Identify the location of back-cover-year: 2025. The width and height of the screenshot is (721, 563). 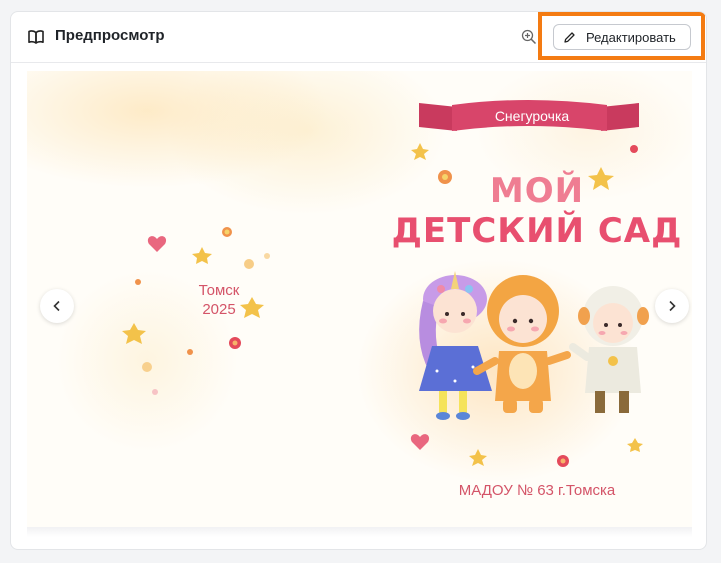
(219, 309).